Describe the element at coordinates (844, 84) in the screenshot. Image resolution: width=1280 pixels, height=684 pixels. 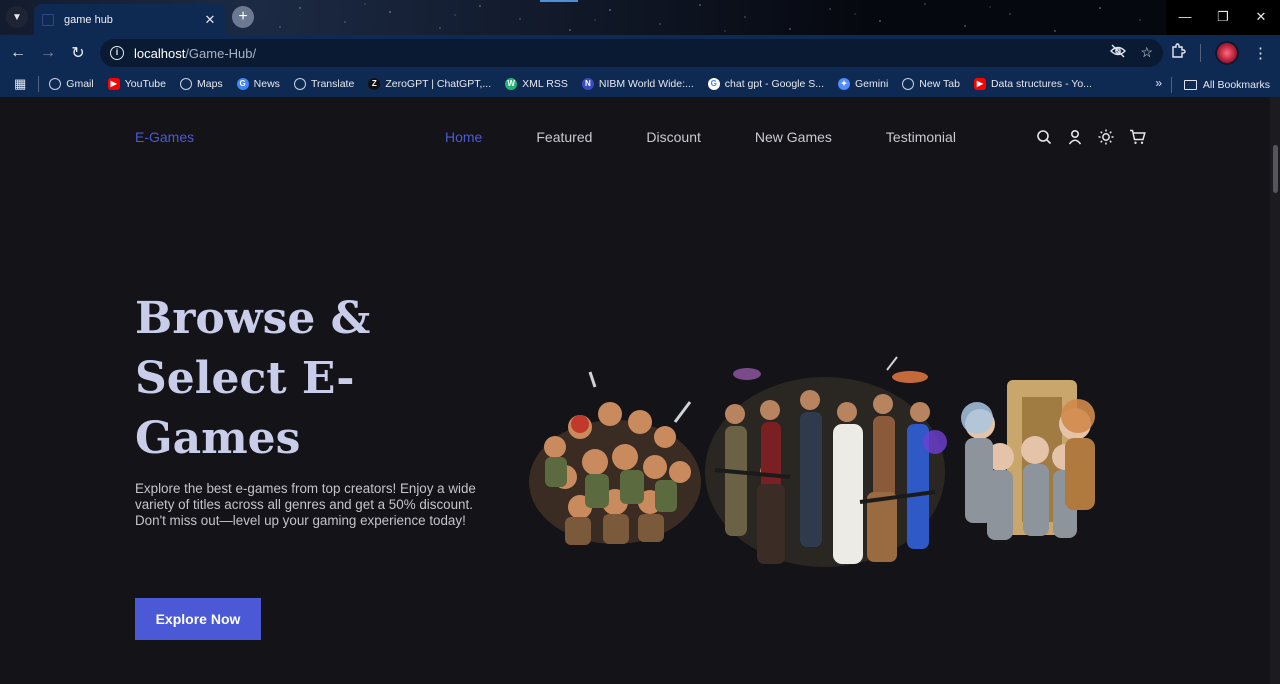
I see `gemini-icon: ✦` at that location.